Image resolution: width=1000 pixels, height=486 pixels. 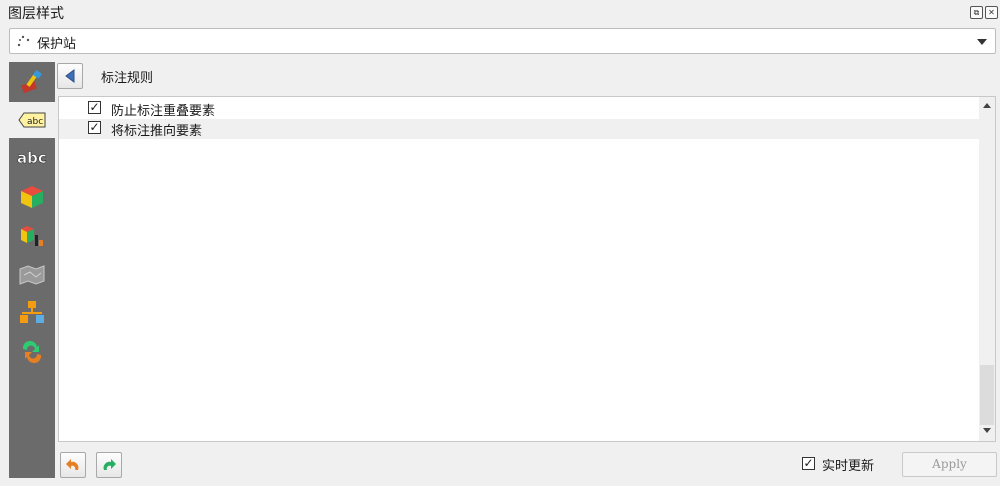 What do you see at coordinates (157, 131) in the screenshot?
I see `rule-label: 将标注推向要素` at bounding box center [157, 131].